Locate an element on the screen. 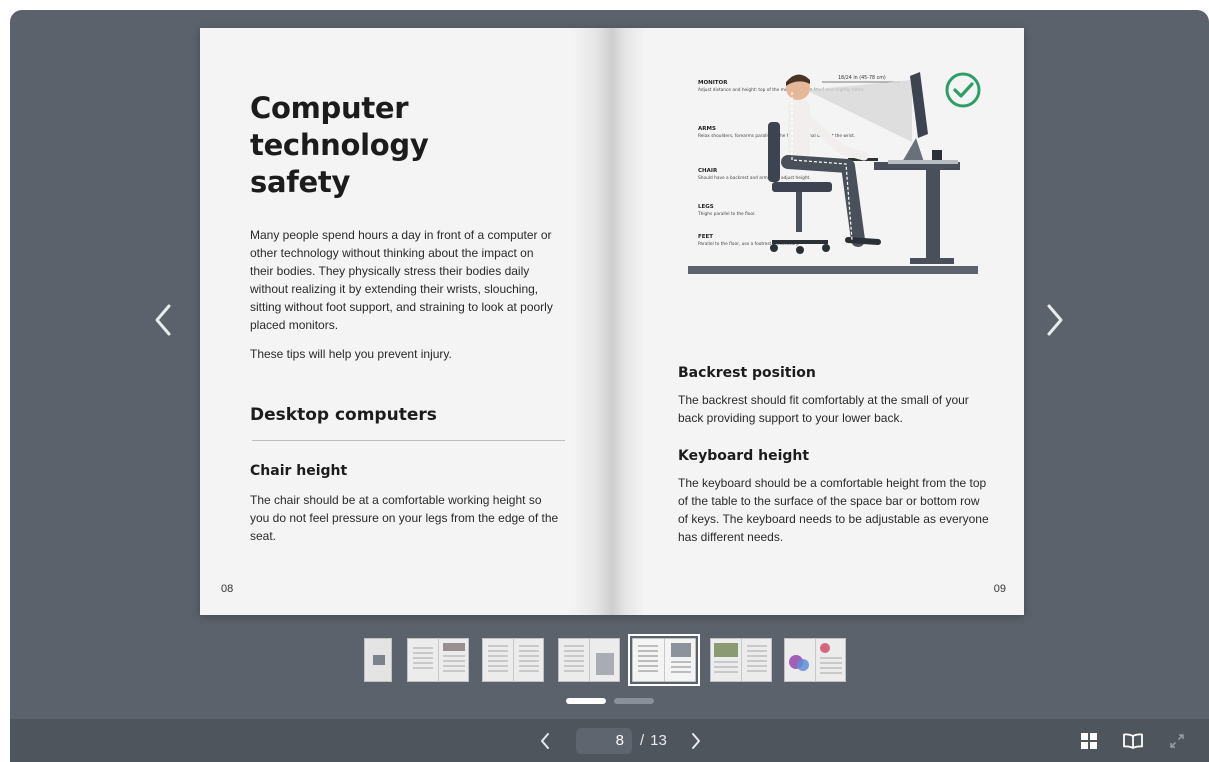 The image size is (1209, 762). scrollbar-track-rest is located at coordinates (634, 701).